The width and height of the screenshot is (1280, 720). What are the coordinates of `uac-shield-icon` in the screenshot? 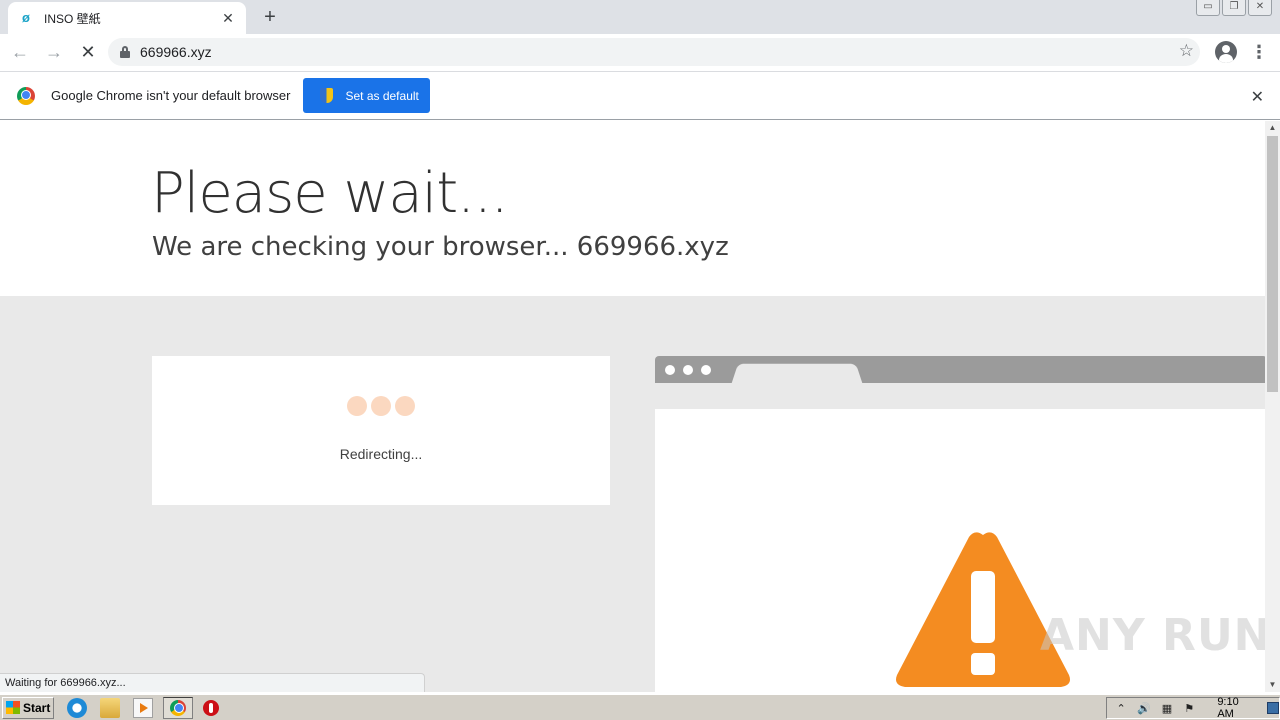 It's located at (327, 95).